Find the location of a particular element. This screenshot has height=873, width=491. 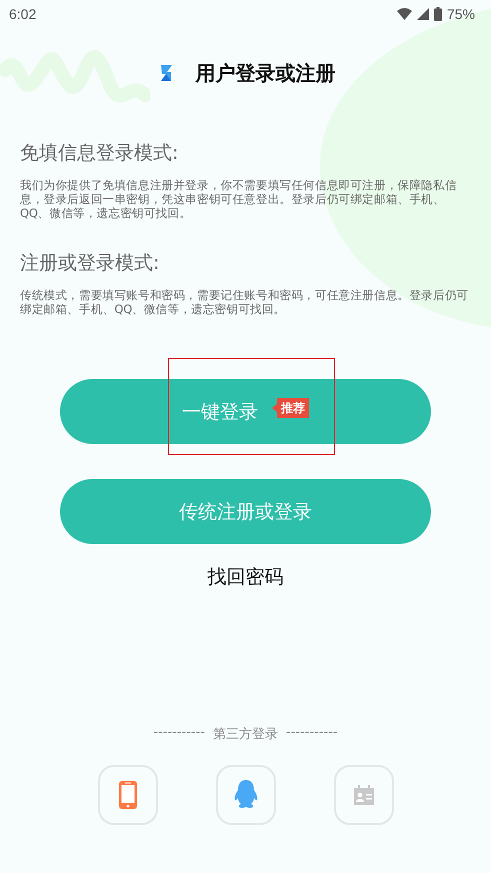

recommend-badge: 推荐 is located at coordinates (290, 408).